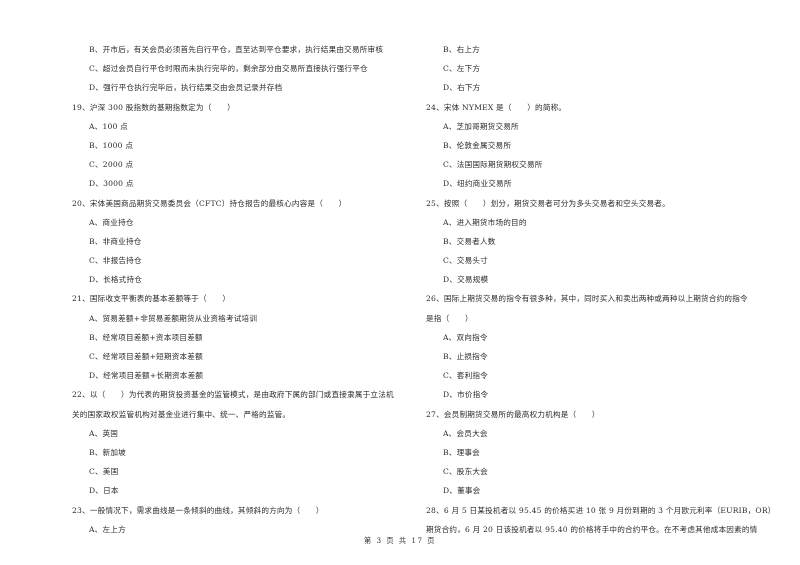 Image resolution: width=800 pixels, height=565 pixels. I want to click on answer-option: C、交易头寸, so click(465, 261).